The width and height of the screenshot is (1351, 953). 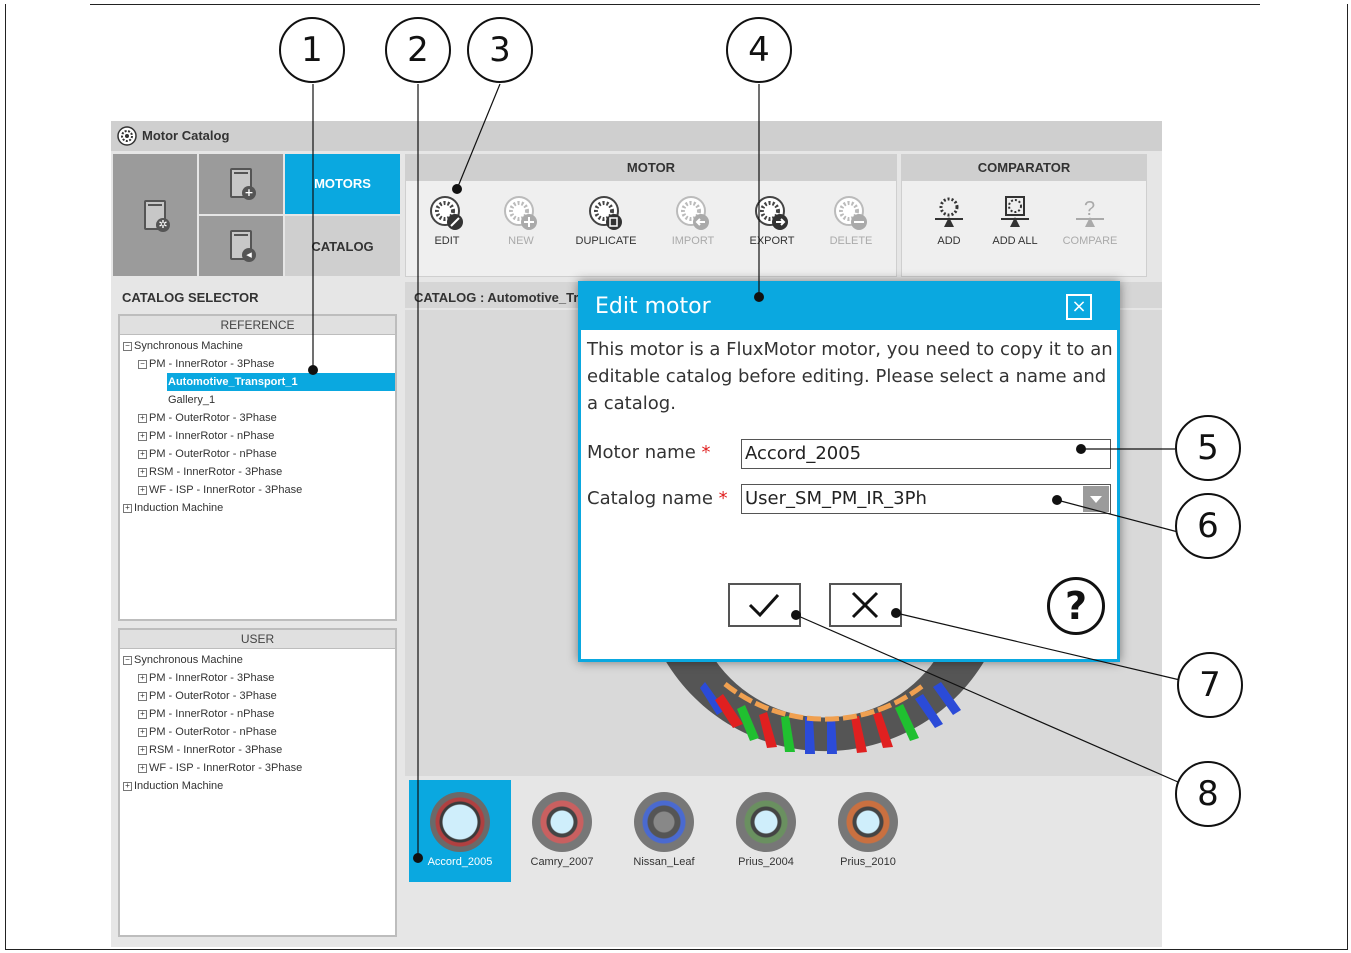 What do you see at coordinates (1210, 685) in the screenshot?
I see `callout-7: 7` at bounding box center [1210, 685].